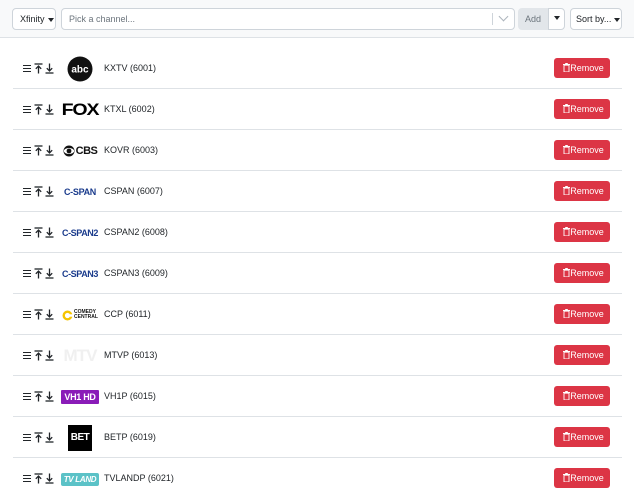 This screenshot has height=499, width=634. What do you see at coordinates (131, 355) in the screenshot?
I see `channel-name: MTVP (6013)` at bounding box center [131, 355].